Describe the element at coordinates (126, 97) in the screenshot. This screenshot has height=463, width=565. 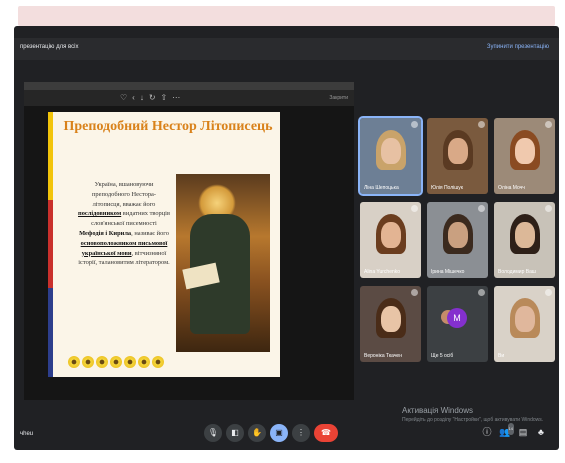
I see `viewer-tool-icon: ♡` at that location.